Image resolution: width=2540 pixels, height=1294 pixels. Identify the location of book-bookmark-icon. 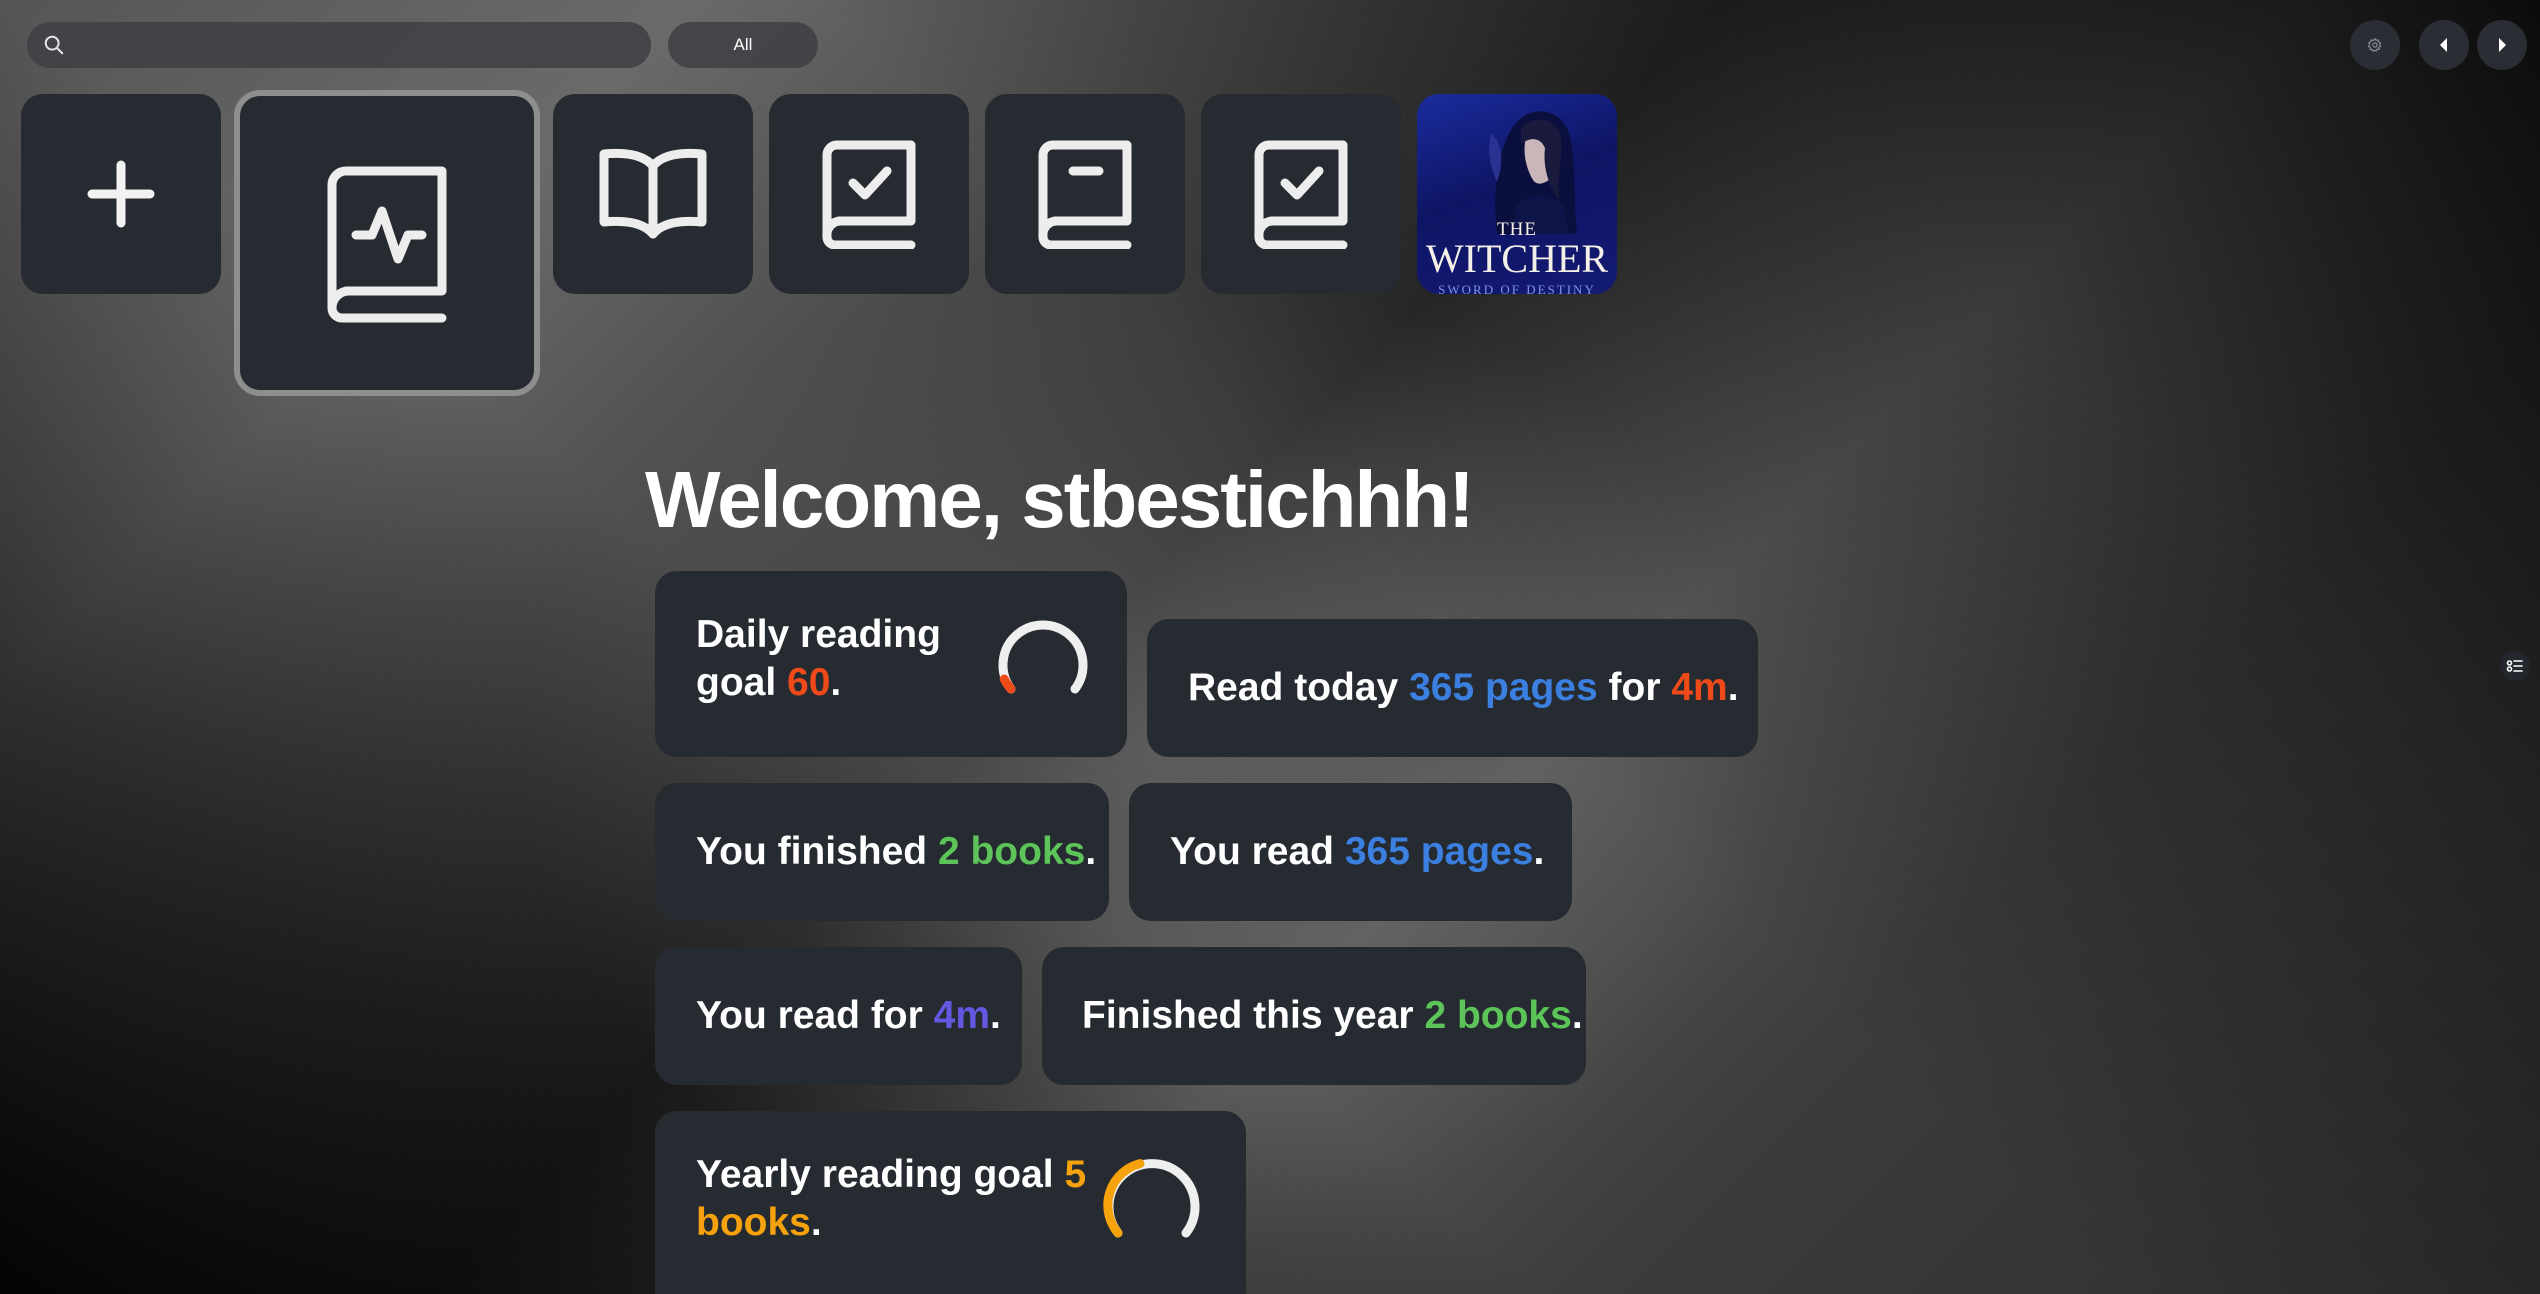
(1085, 194).